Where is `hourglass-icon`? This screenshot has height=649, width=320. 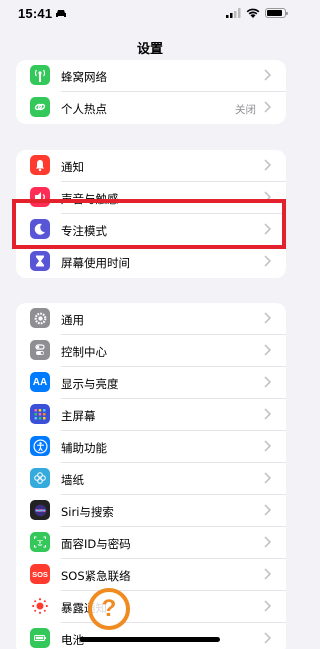 hourglass-icon is located at coordinates (40, 261).